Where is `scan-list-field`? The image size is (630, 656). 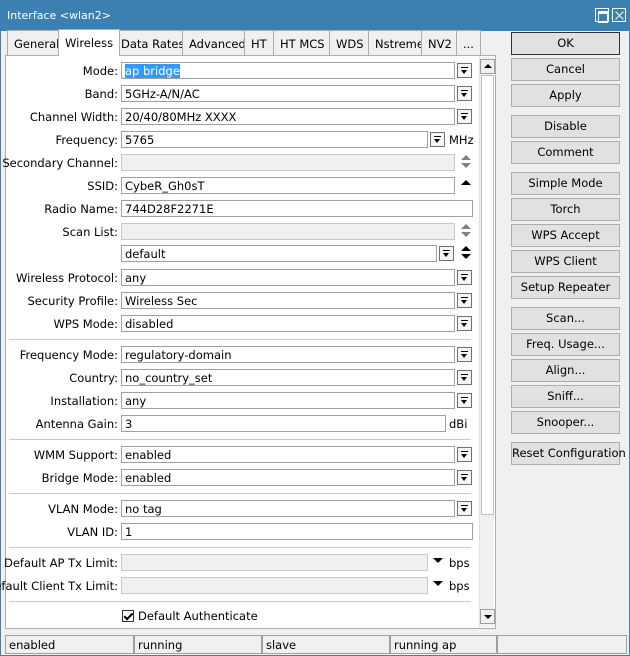 scan-list-field is located at coordinates (288, 231).